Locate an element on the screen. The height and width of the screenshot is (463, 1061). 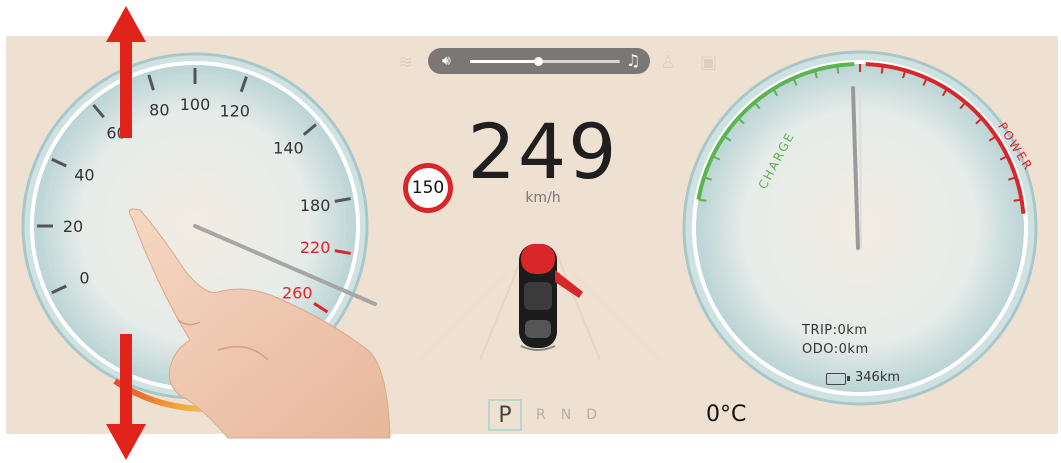
gear-n: N is located at coordinates (566, 415).